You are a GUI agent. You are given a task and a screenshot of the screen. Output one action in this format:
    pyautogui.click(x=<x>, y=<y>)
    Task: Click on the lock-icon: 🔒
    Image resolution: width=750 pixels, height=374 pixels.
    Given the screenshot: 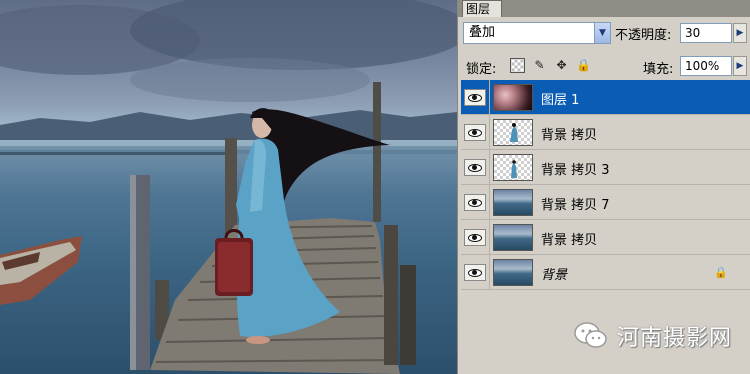 What is the action you would take?
    pyautogui.click(x=721, y=272)
    